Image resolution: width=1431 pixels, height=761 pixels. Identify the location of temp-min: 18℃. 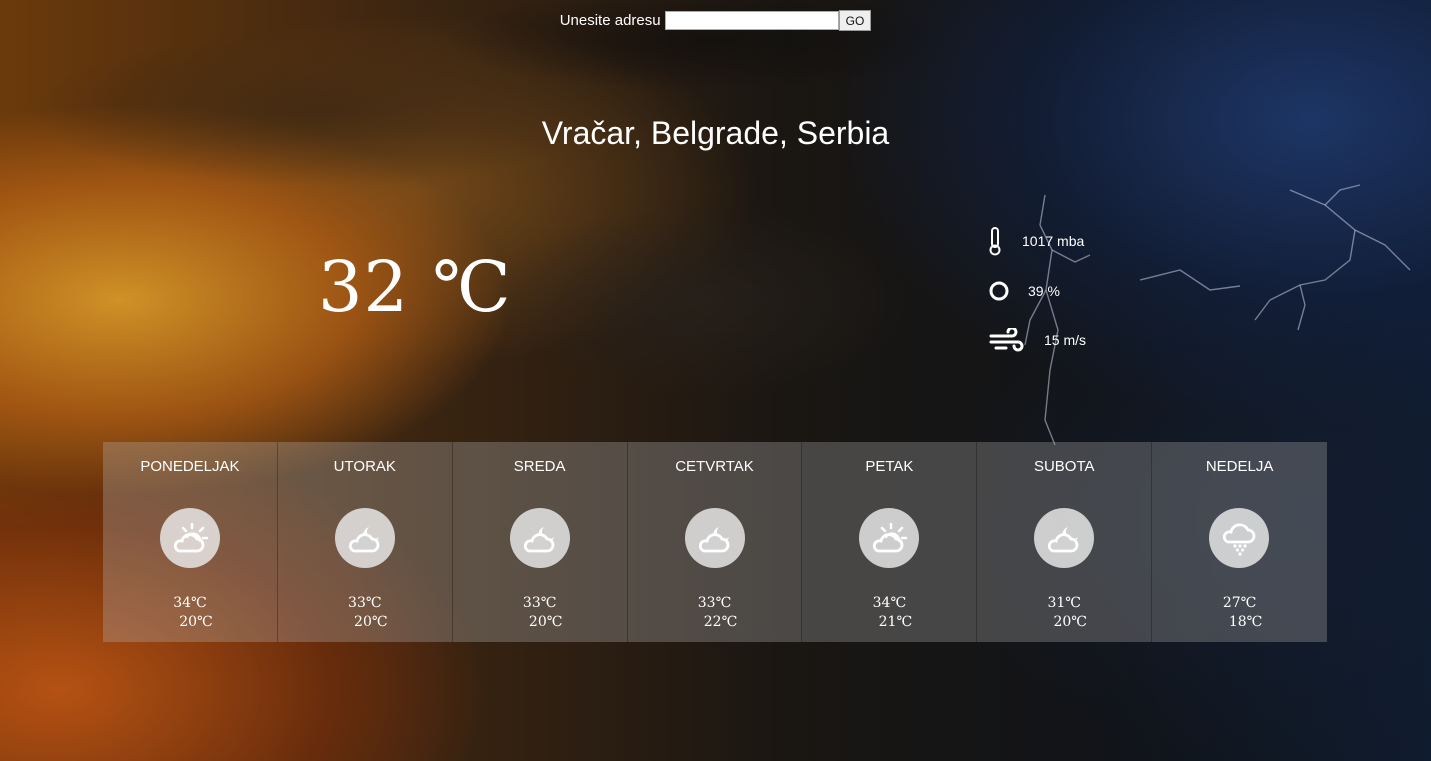
(1245, 622).